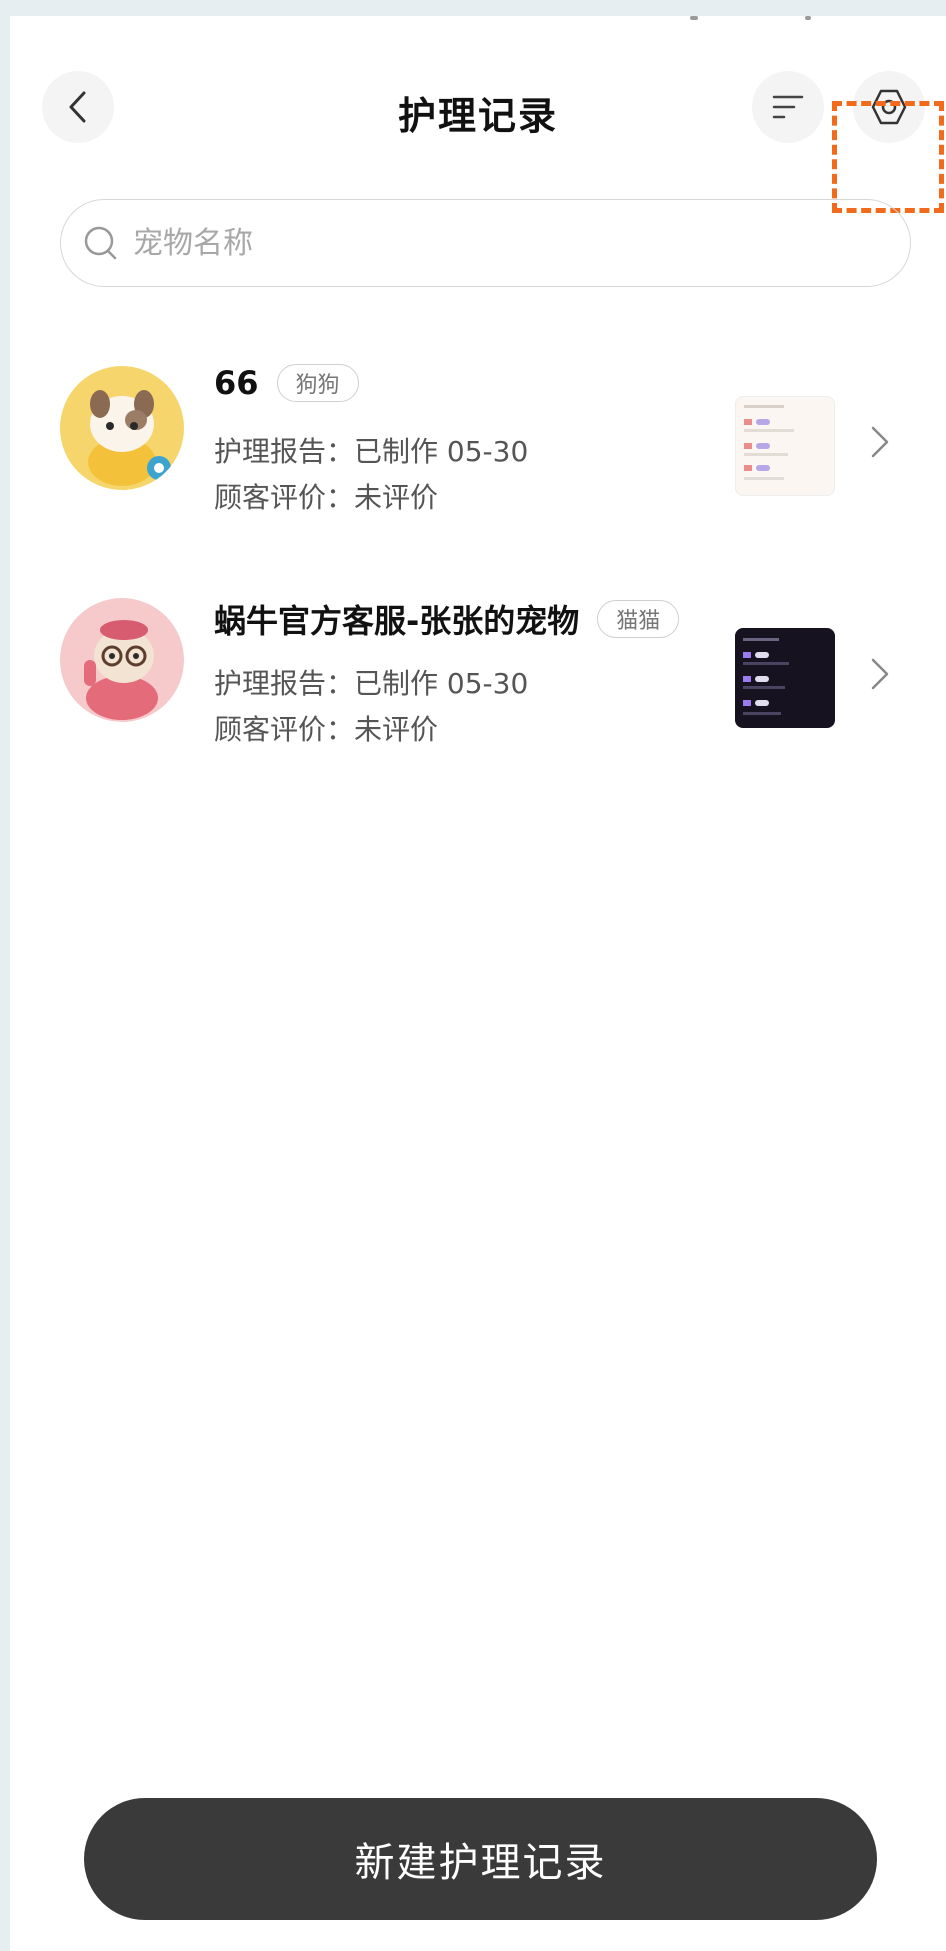 This screenshot has height=1951, width=946. Describe the element at coordinates (760, 21) in the screenshot. I see `status-bar` at that location.